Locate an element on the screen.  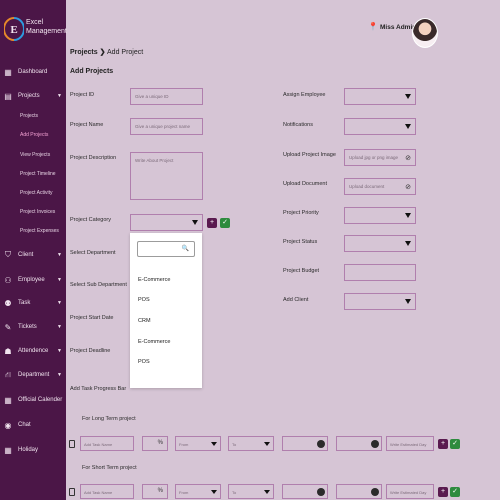
long-term-add-button: + is located at coordinates (443, 444).